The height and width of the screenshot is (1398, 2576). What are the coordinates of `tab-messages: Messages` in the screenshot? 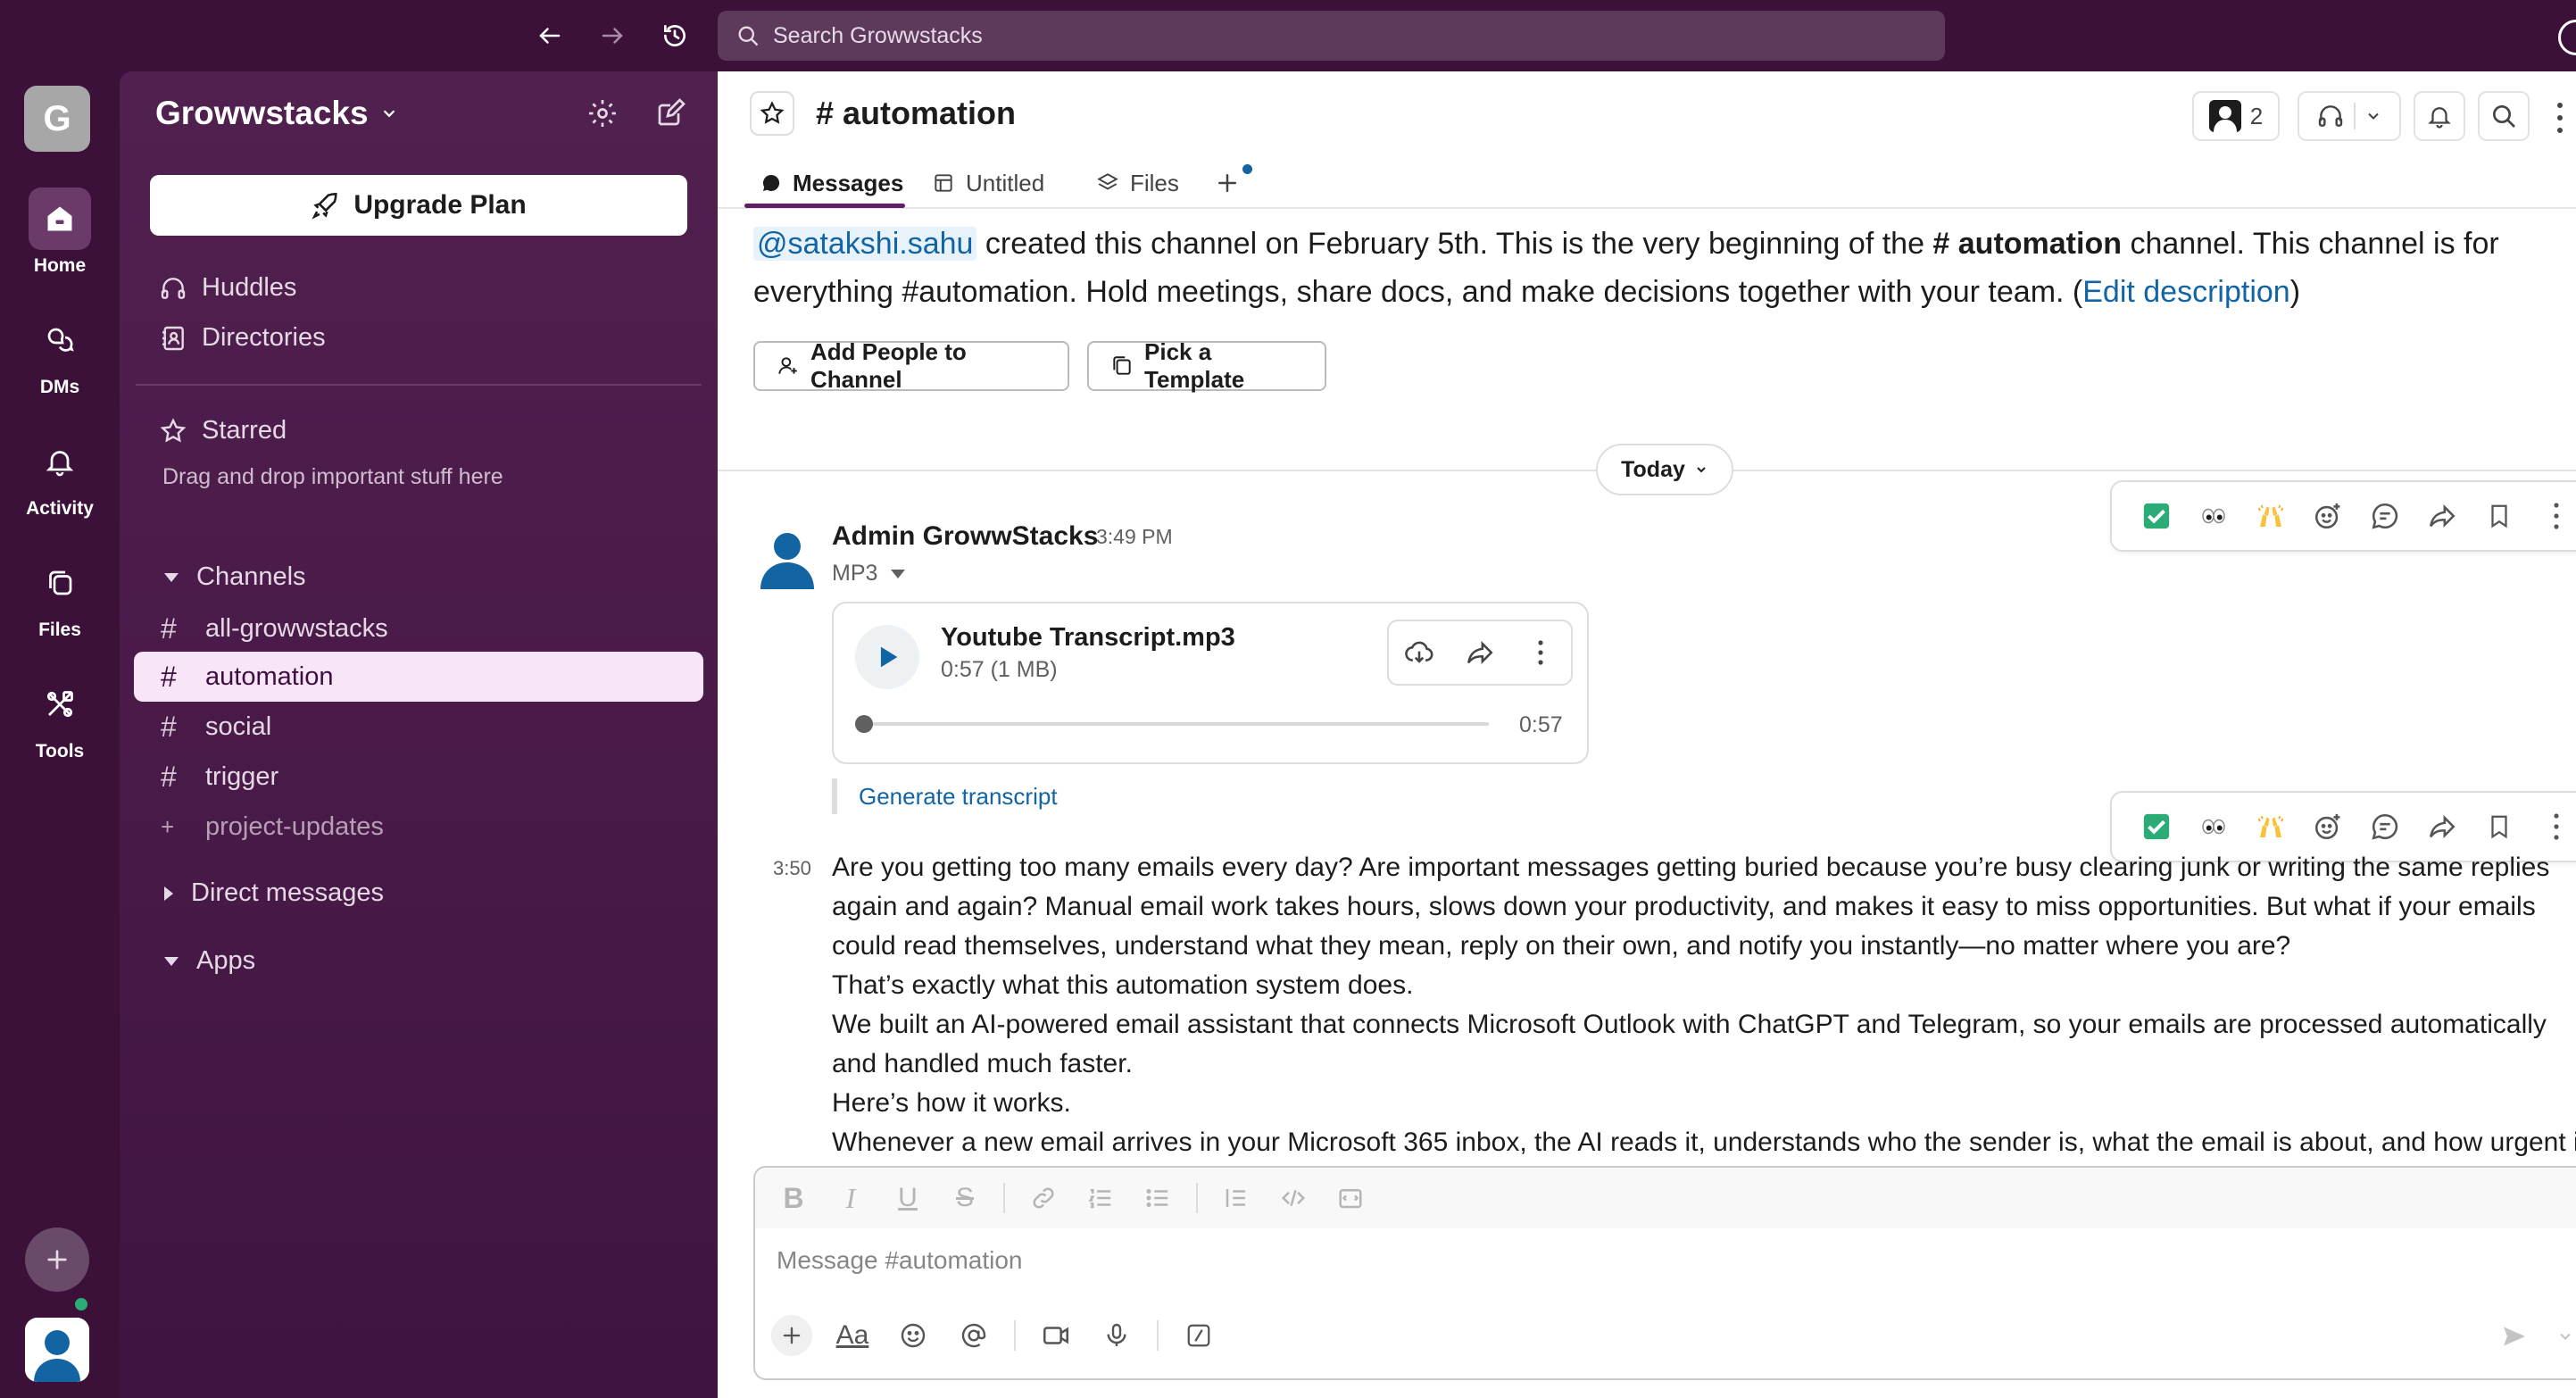 It's located at (831, 183).